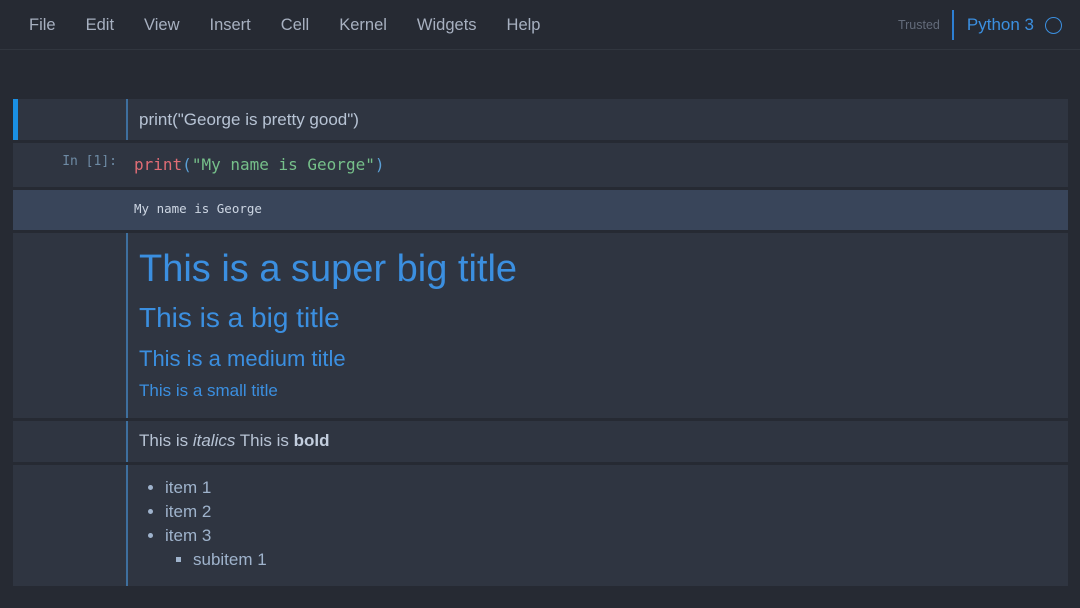 This screenshot has width=1080, height=608. Describe the element at coordinates (208, 391) in the screenshot. I see `markdown-heading-h4: This is a small title` at that location.